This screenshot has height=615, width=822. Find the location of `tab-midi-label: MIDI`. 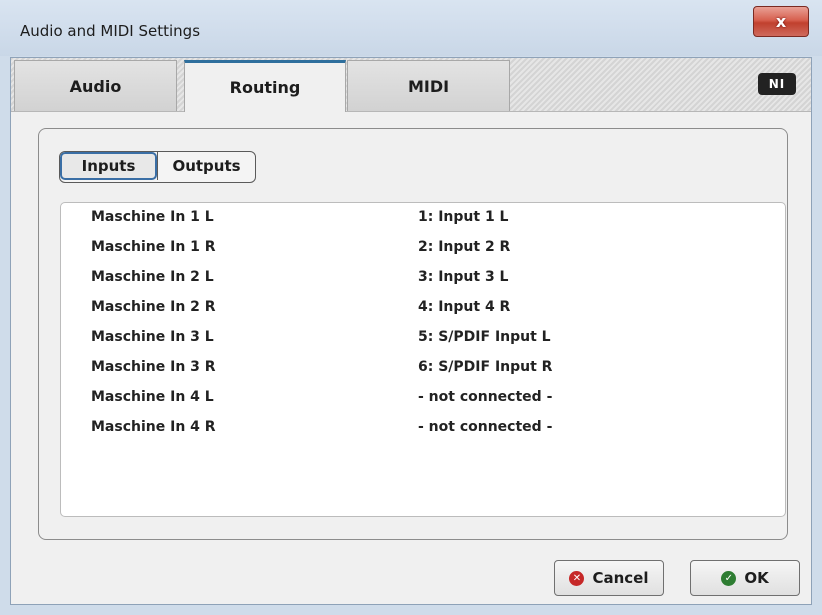

tab-midi-label: MIDI is located at coordinates (428, 86).